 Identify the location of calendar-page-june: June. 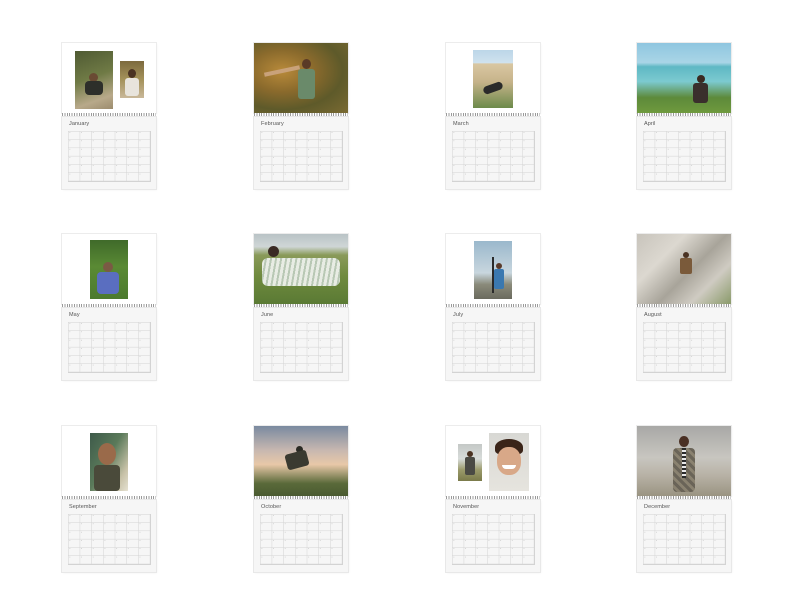
(301, 307).